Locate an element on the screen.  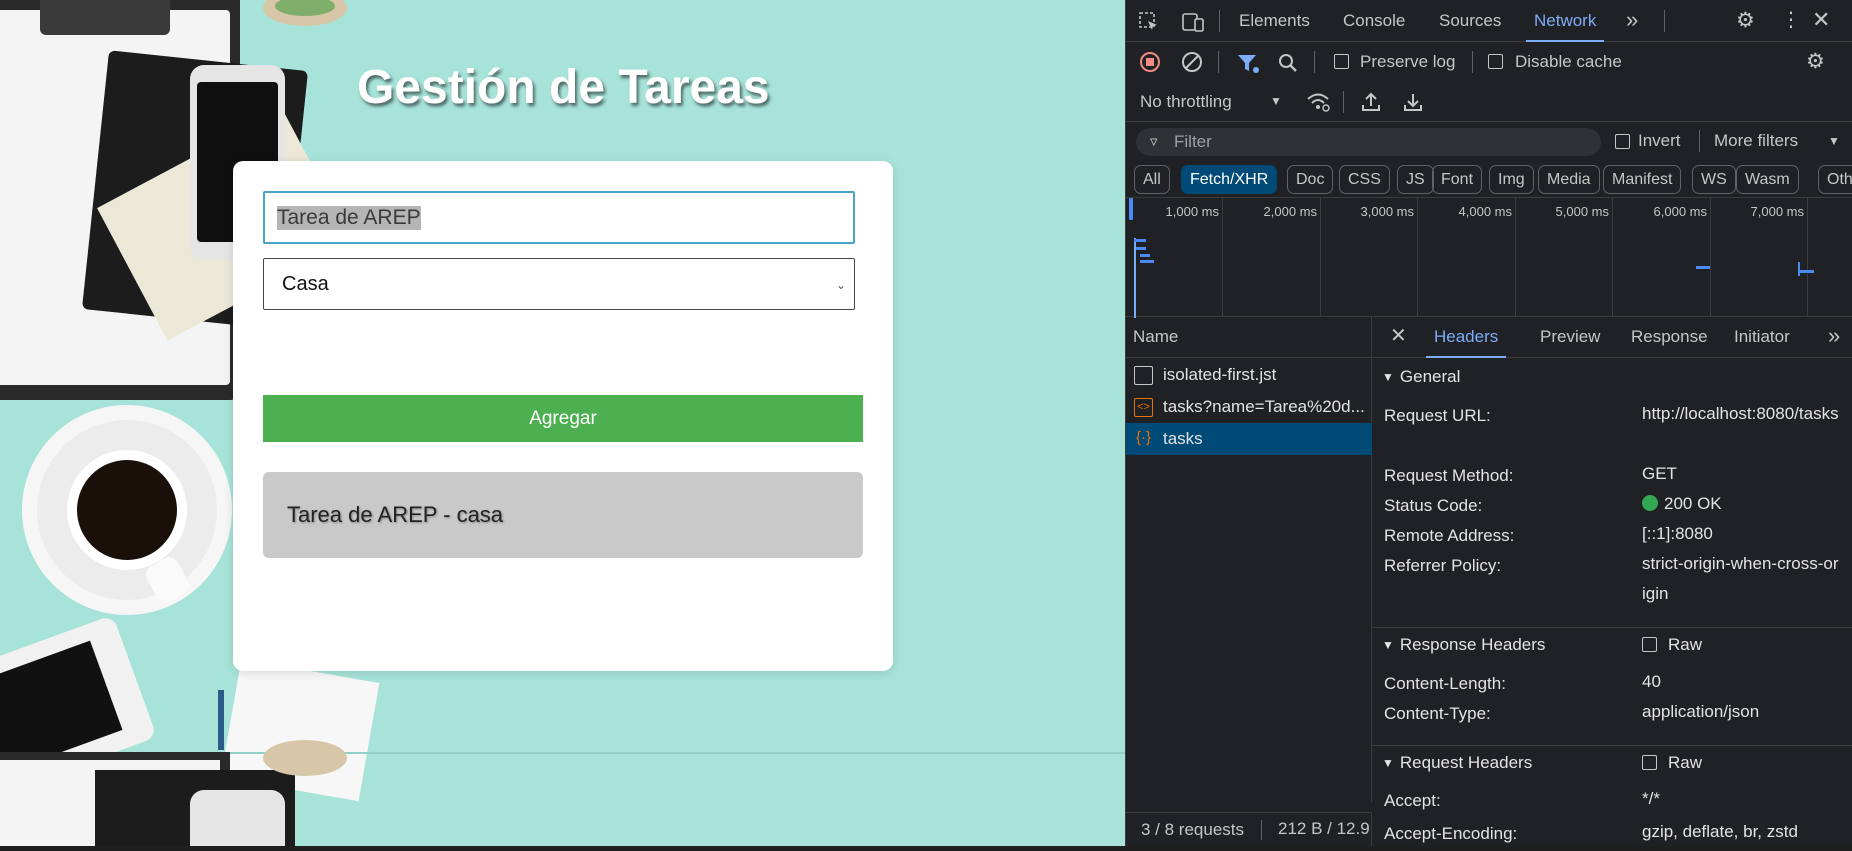
general-section-header: ▼ General is located at coordinates (1612, 376).